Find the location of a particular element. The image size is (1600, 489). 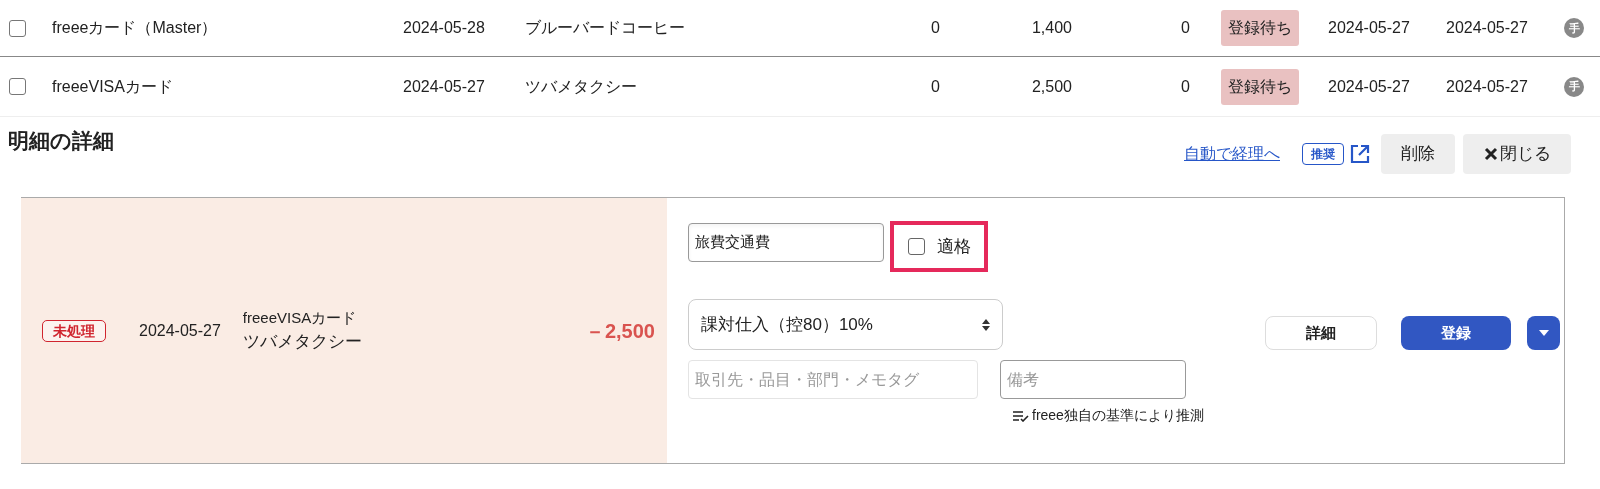

caret-icon is located at coordinates (1543, 333).